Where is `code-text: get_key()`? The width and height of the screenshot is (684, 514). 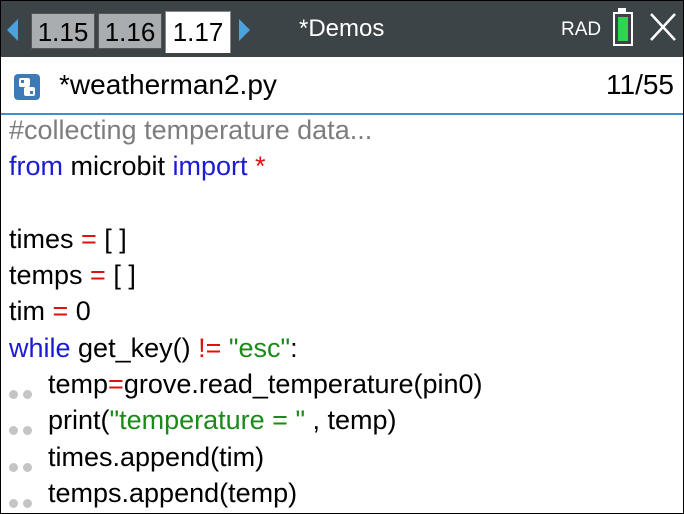 code-text: get_key() is located at coordinates (134, 347).